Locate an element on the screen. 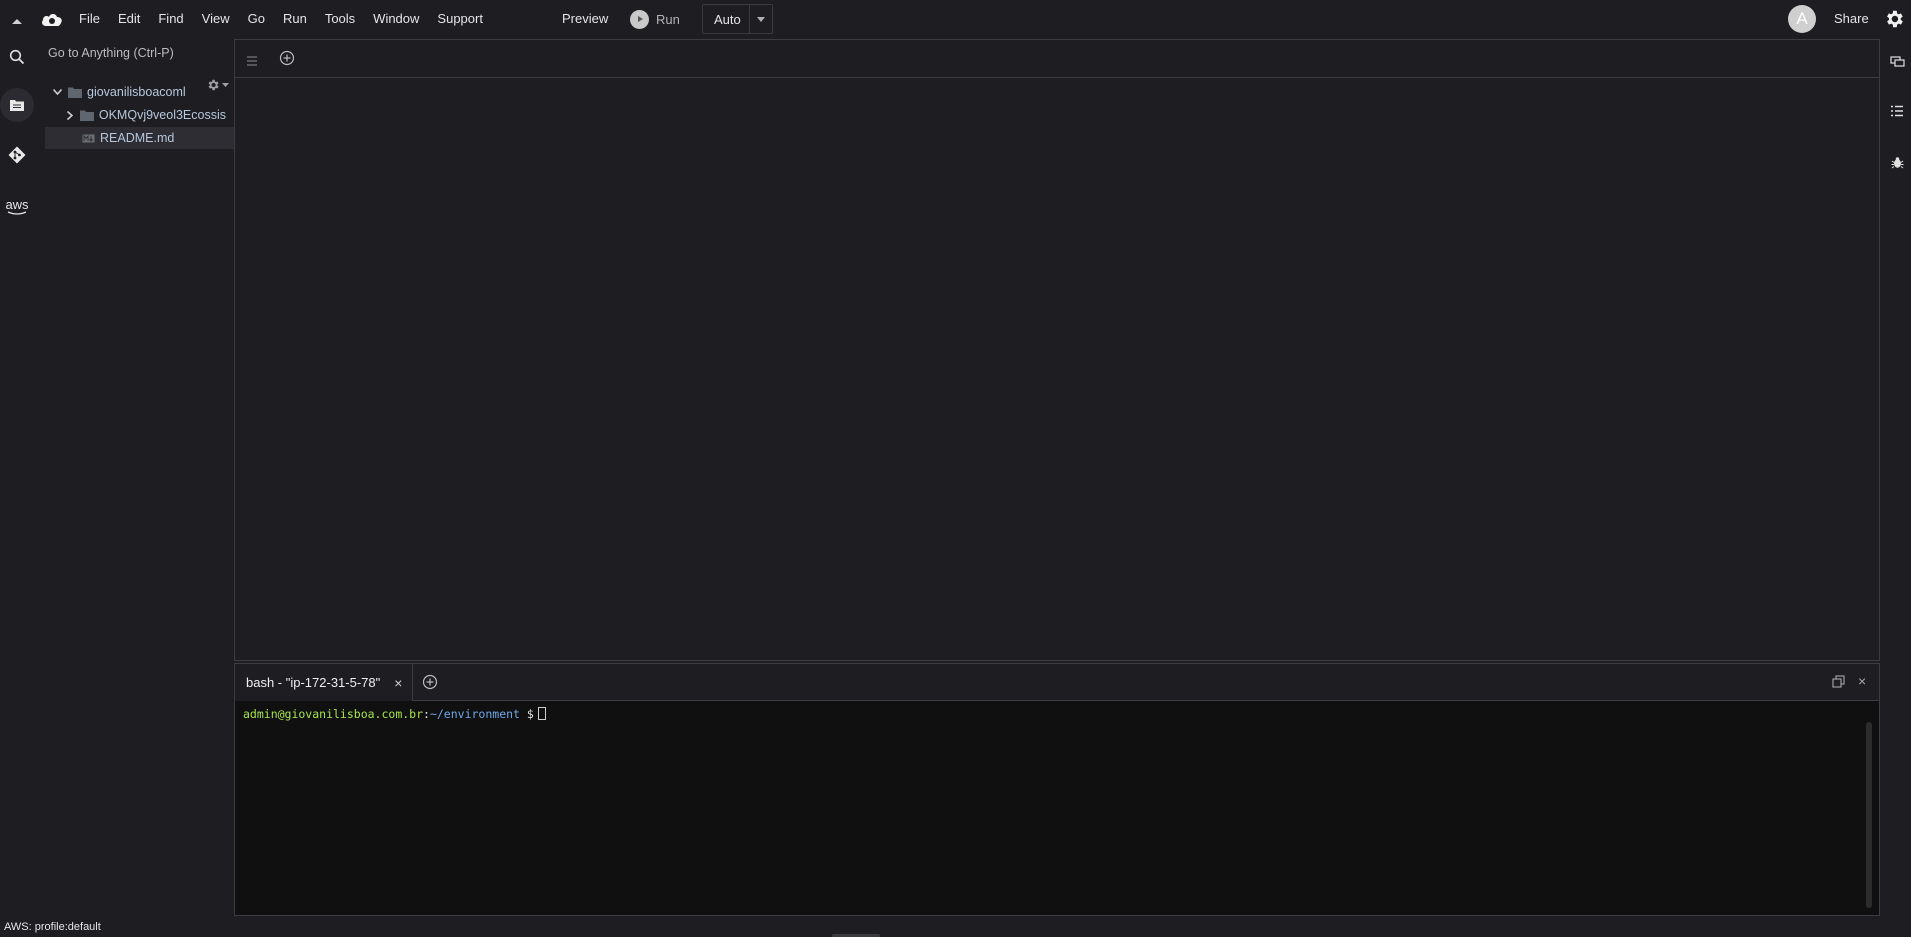 The image size is (1911, 937). search-icon is located at coordinates (17, 57).